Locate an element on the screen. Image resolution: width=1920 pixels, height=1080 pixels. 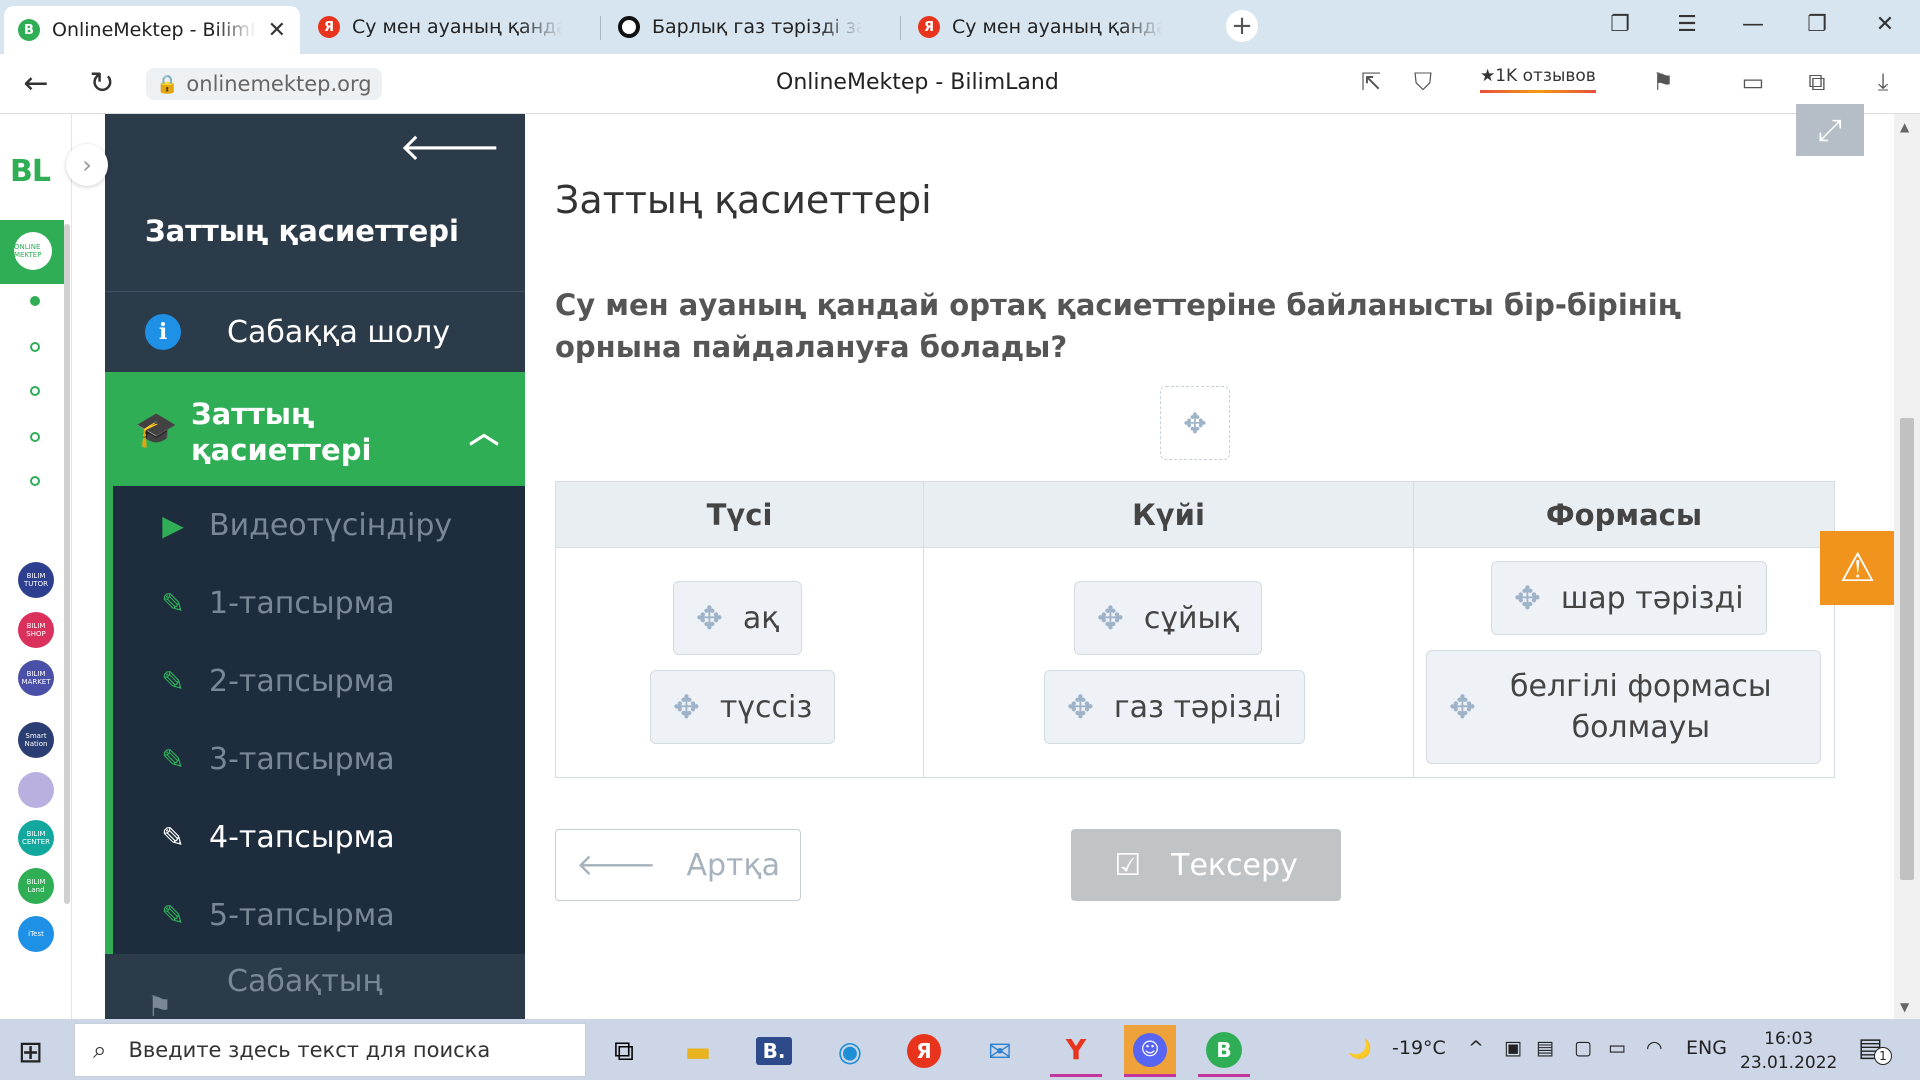
sidebar-item-video: ▶ Видеотүсіндіру is located at coordinates (303, 525).